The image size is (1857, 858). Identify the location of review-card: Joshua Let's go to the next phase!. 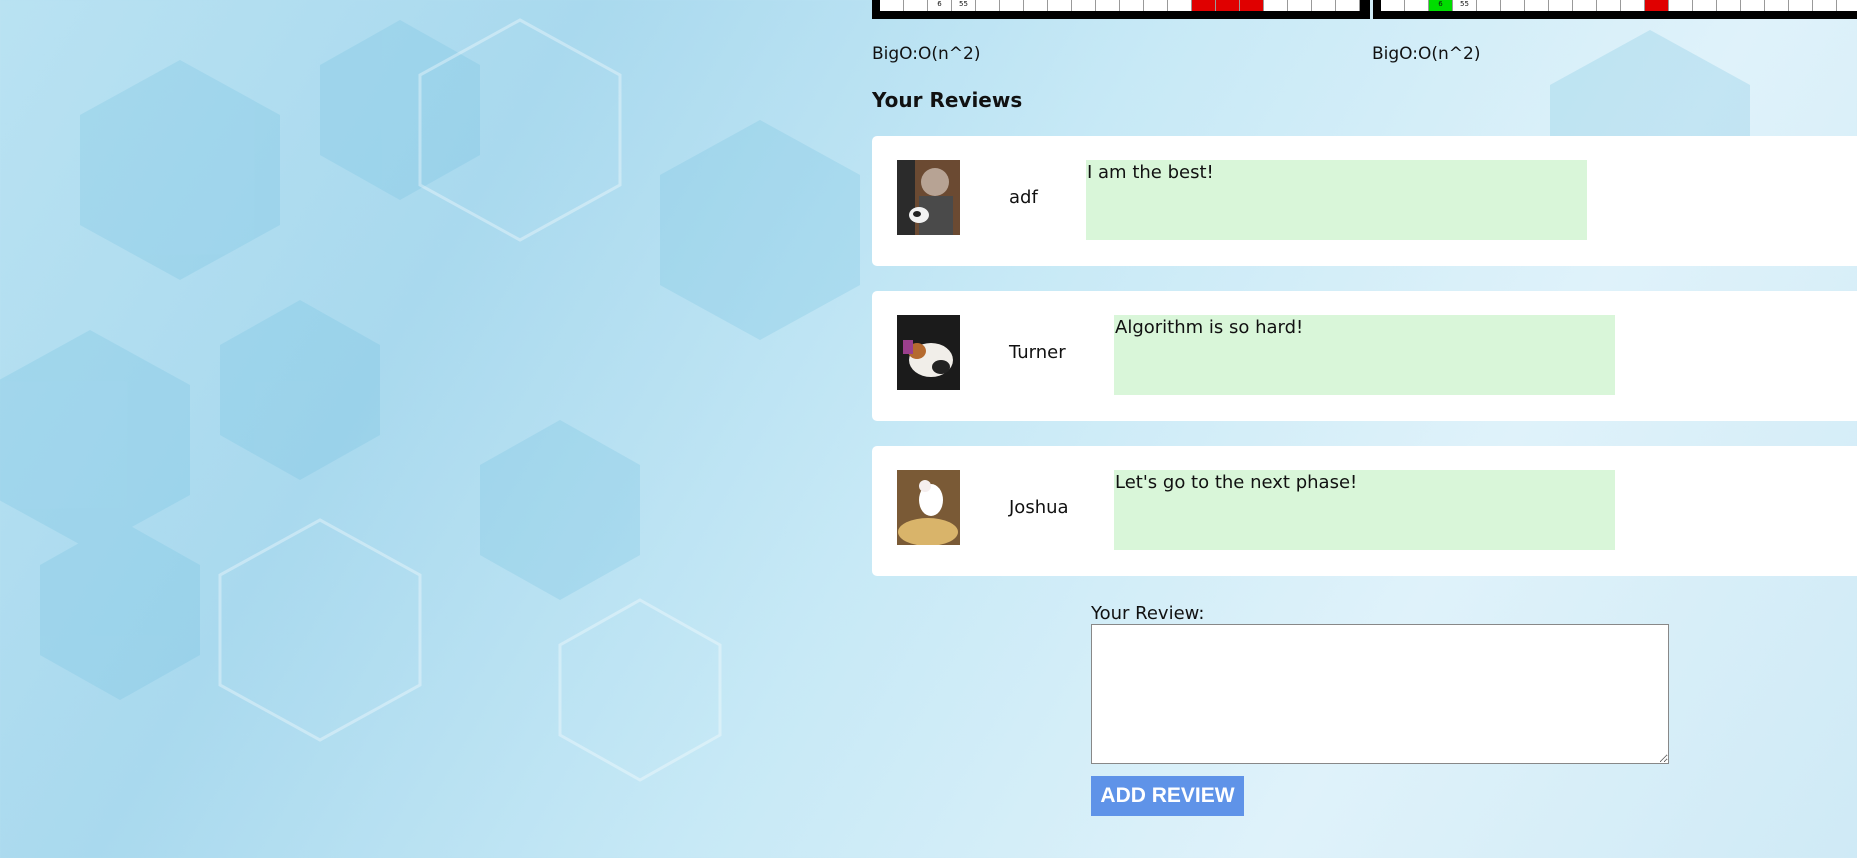
(1364, 511).